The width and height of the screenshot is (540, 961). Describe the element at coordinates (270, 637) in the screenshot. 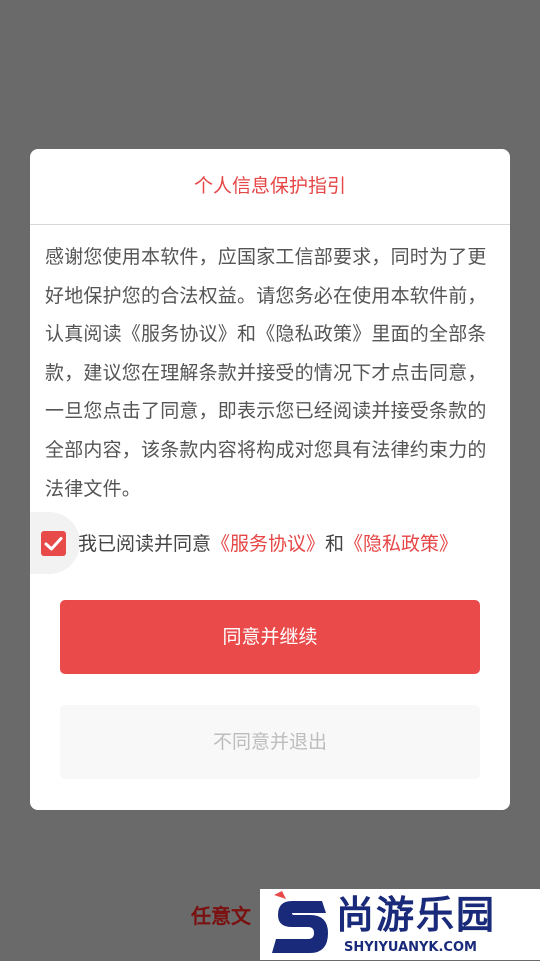

I see `agree-continue-button: 同意并继续` at that location.